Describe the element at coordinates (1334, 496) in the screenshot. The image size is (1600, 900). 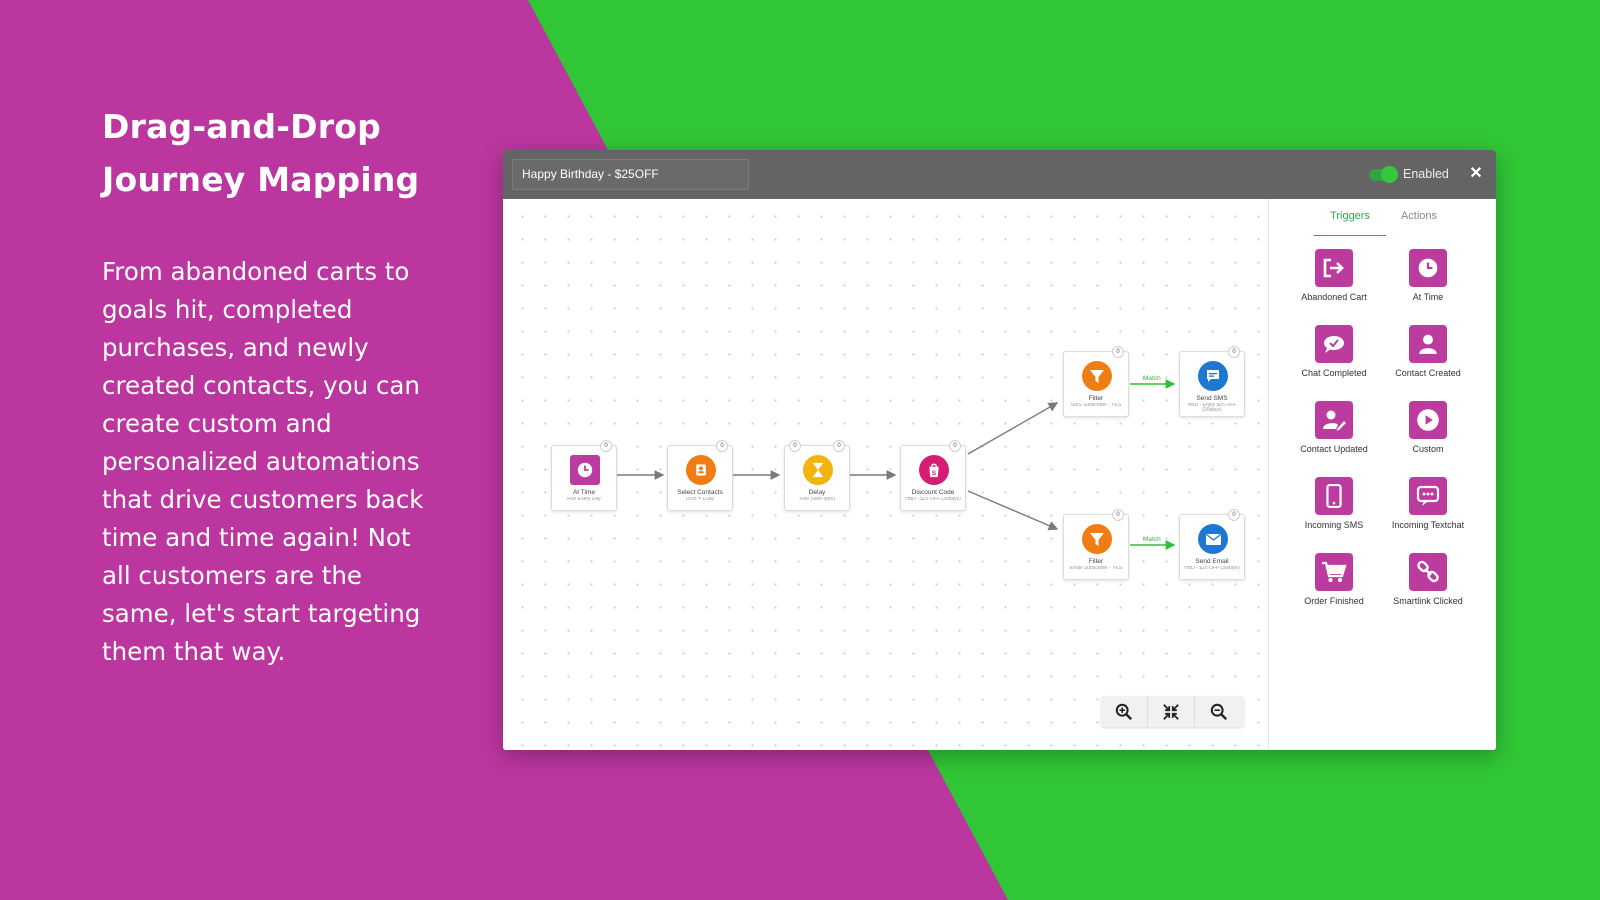
I see `phone-icon` at that location.